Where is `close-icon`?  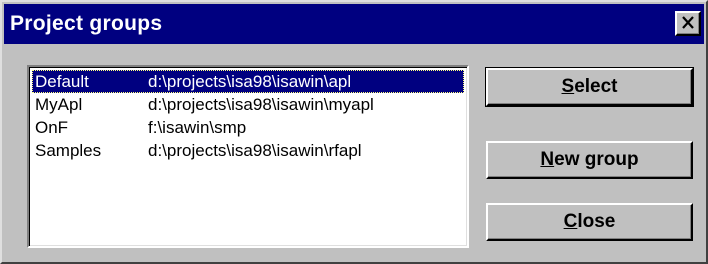
close-icon is located at coordinates (688, 22).